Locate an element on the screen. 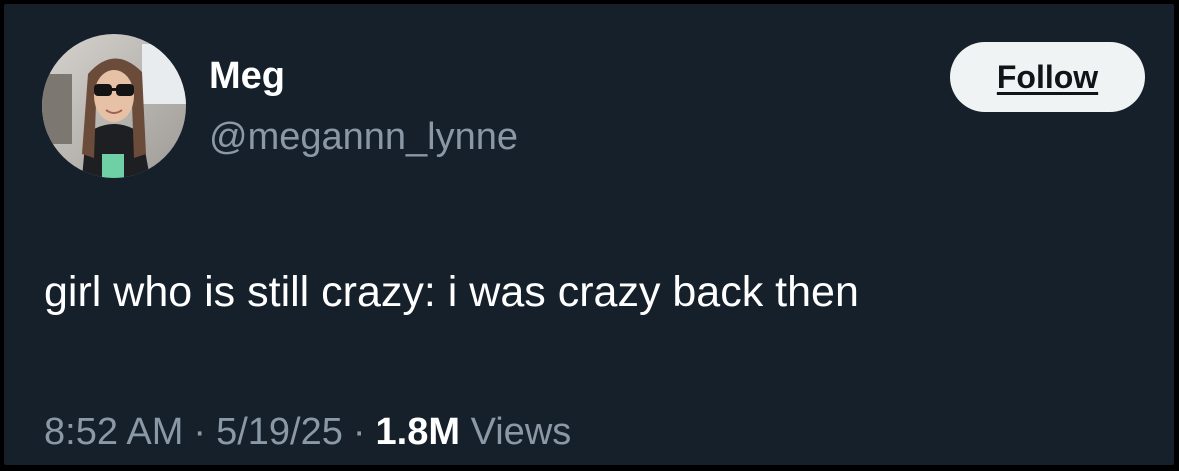  avatar-photo is located at coordinates (114, 106).